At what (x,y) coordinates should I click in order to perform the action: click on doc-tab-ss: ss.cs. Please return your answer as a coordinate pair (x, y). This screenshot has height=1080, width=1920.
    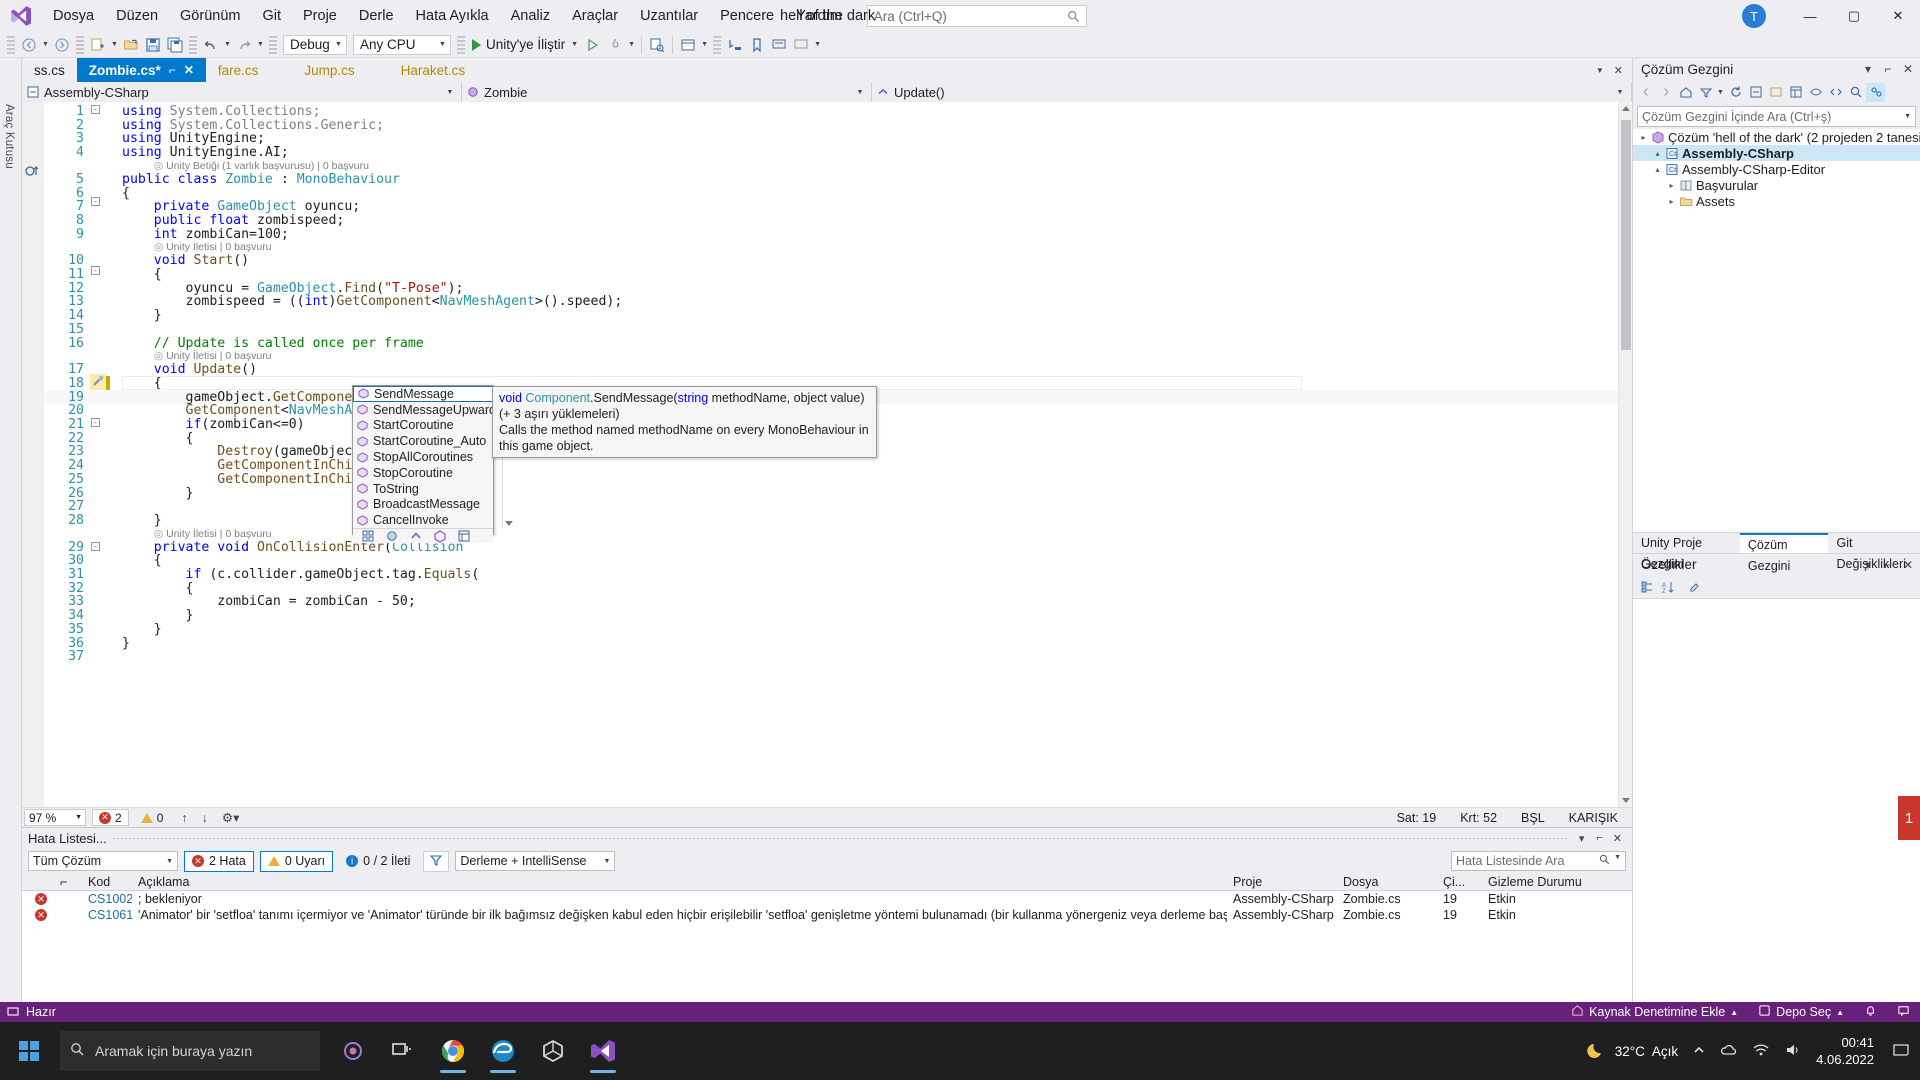
    Looking at the image, I should click on (49, 70).